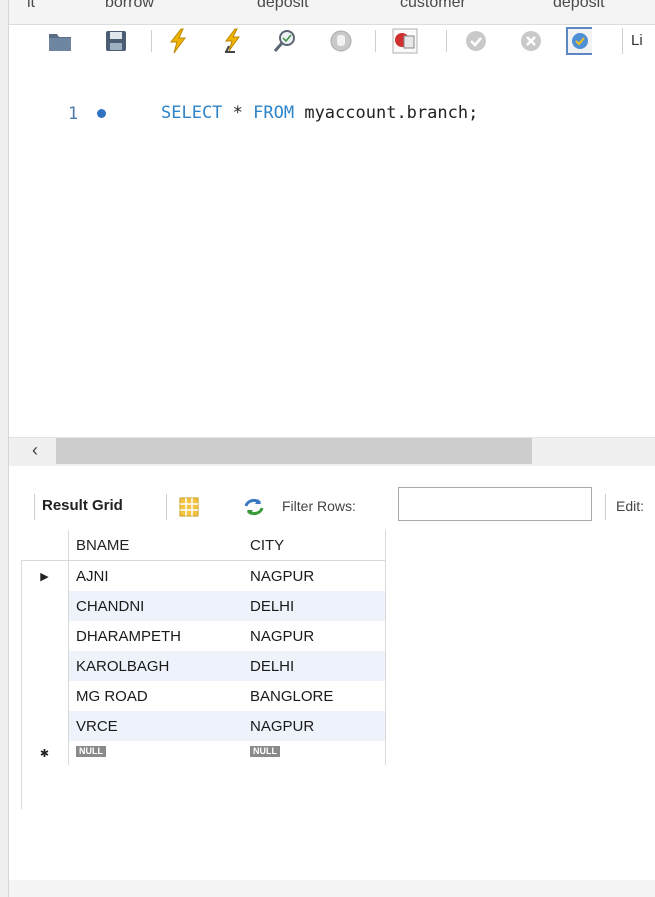 The height and width of the screenshot is (897, 655). Describe the element at coordinates (158, 696) in the screenshot. I see `cell-bname: MG ROAD` at that location.